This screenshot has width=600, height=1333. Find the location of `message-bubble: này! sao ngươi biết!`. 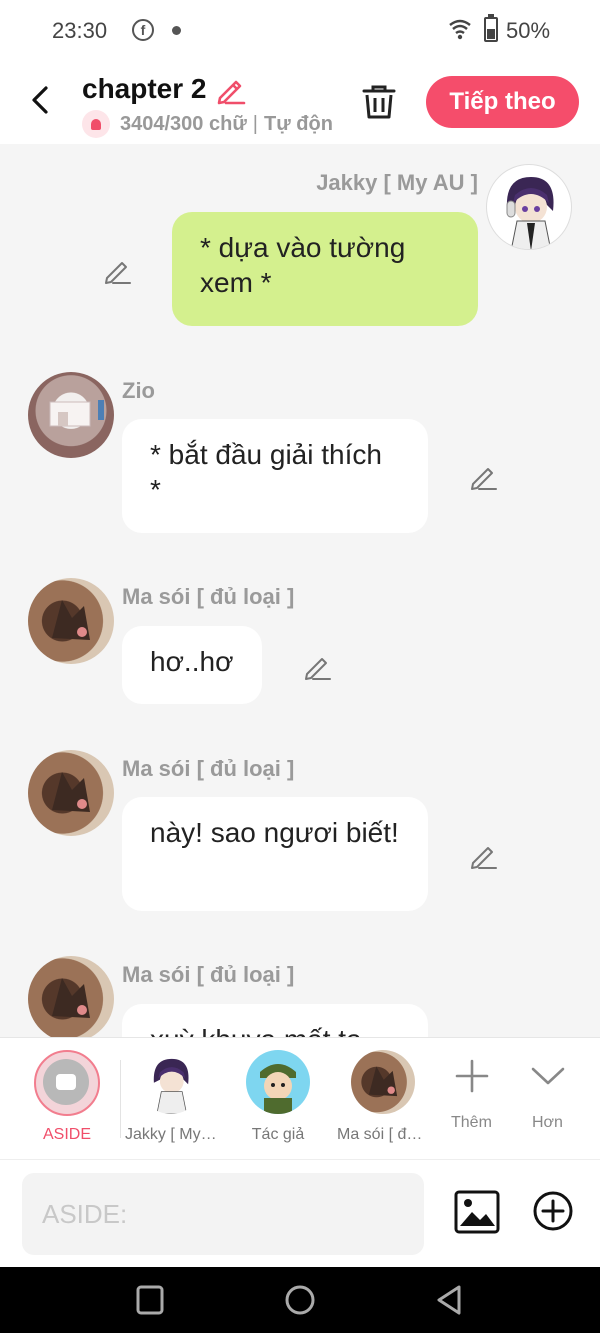

message-bubble: này! sao ngươi biết! is located at coordinates (275, 854).